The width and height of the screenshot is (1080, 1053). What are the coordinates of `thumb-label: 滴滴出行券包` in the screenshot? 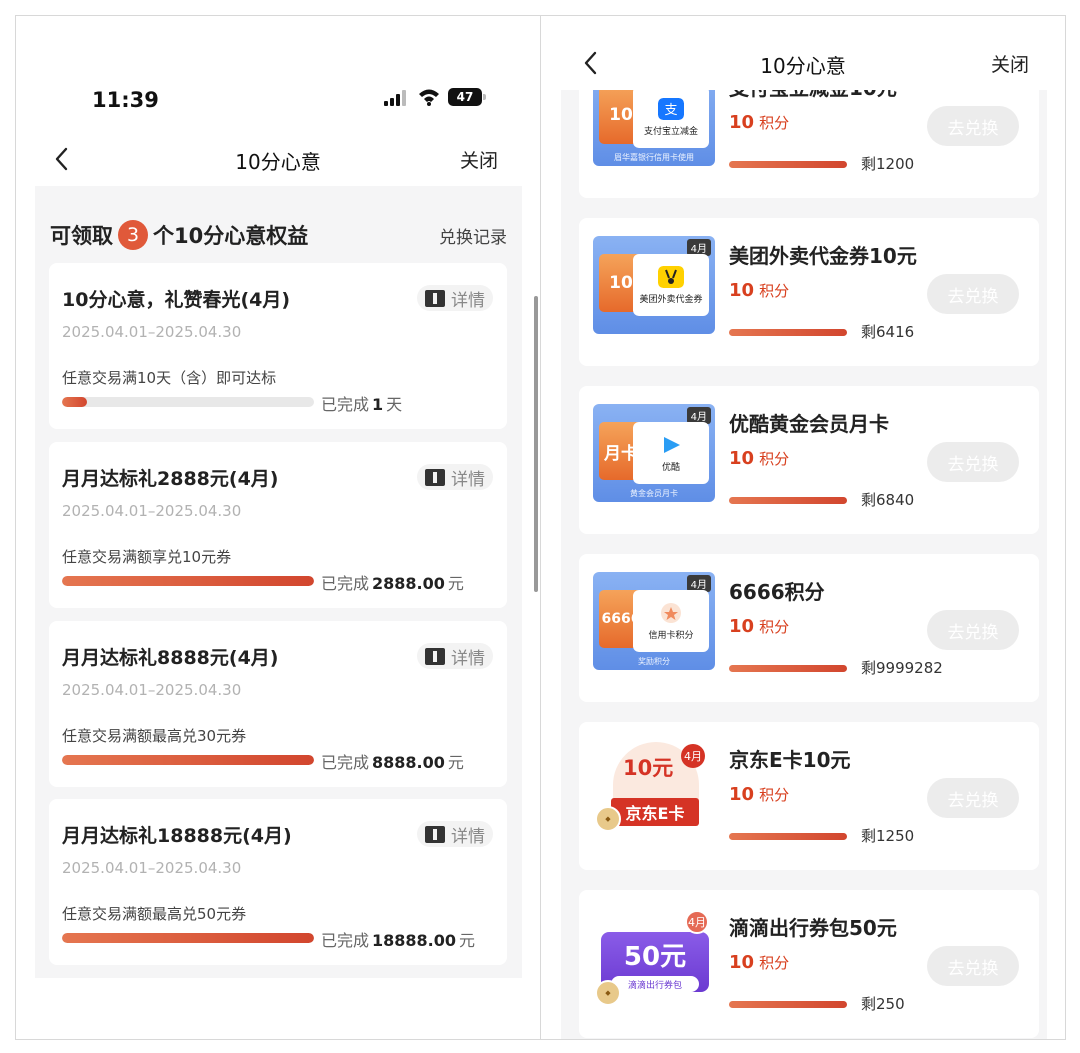 It's located at (655, 984).